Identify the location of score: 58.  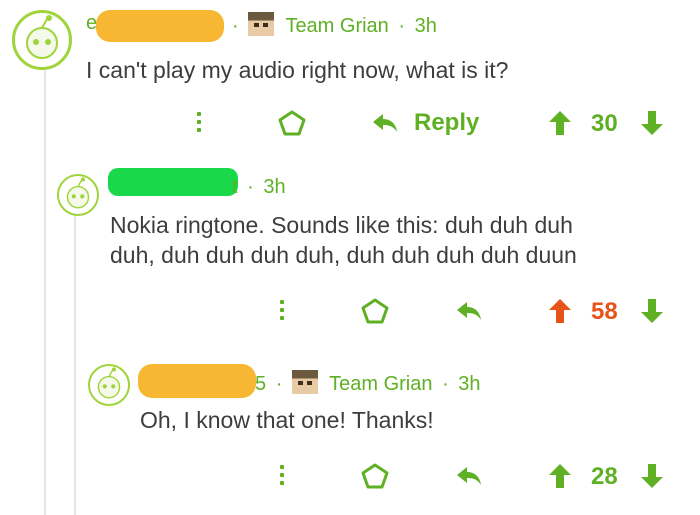
(604, 311).